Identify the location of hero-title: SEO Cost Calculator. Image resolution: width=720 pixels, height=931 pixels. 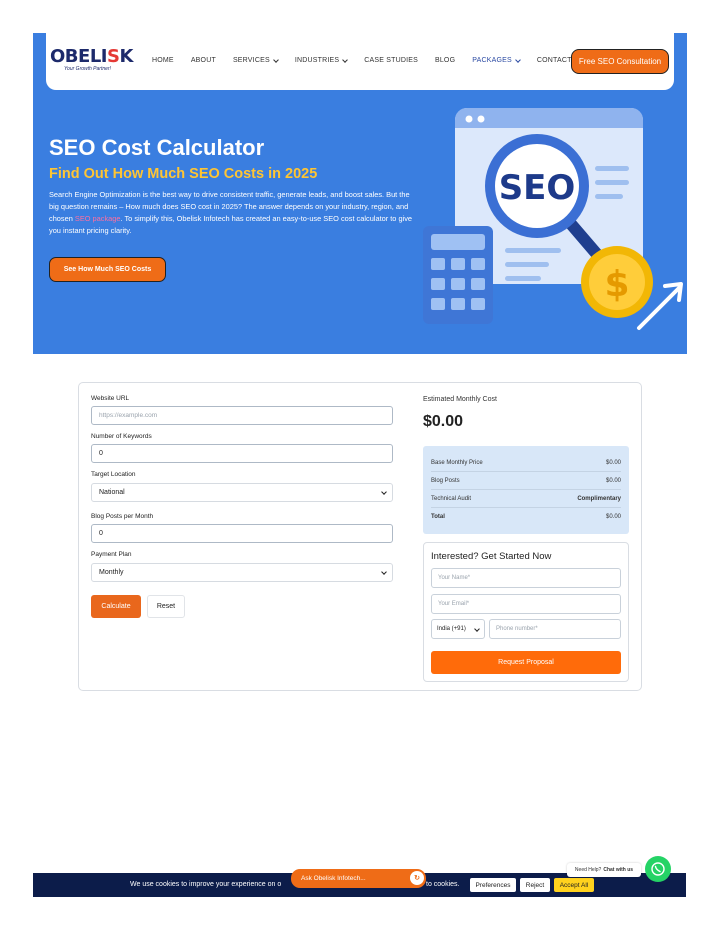
(157, 147).